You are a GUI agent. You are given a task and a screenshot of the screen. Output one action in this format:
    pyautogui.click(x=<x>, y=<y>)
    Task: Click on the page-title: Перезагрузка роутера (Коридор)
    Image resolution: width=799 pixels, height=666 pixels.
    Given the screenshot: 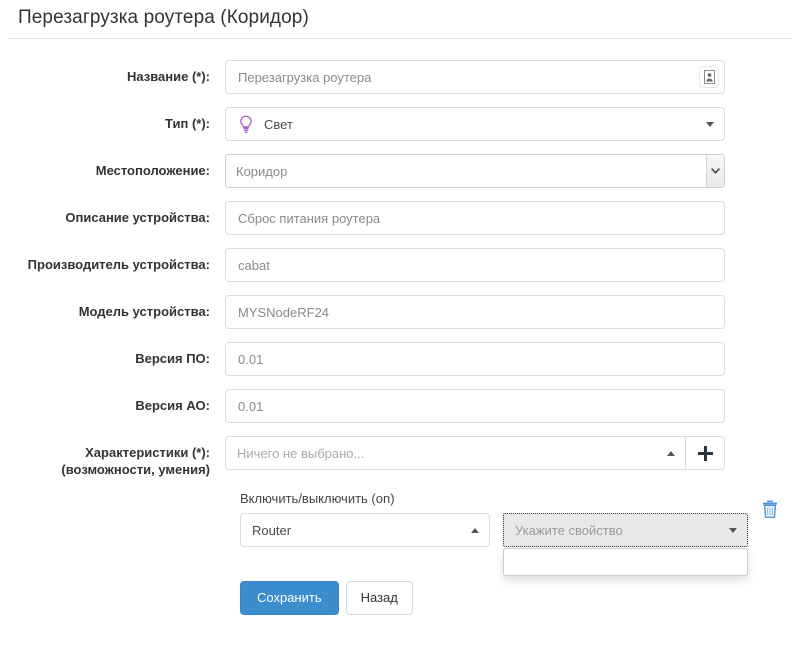 What is the action you would take?
    pyautogui.click(x=163, y=17)
    